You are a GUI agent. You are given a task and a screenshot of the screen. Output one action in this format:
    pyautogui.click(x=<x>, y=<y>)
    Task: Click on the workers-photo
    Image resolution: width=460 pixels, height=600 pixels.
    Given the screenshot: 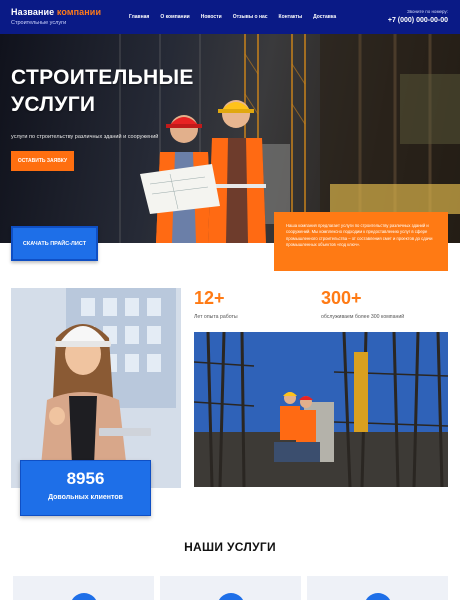 What is the action you would take?
    pyautogui.click(x=321, y=409)
    